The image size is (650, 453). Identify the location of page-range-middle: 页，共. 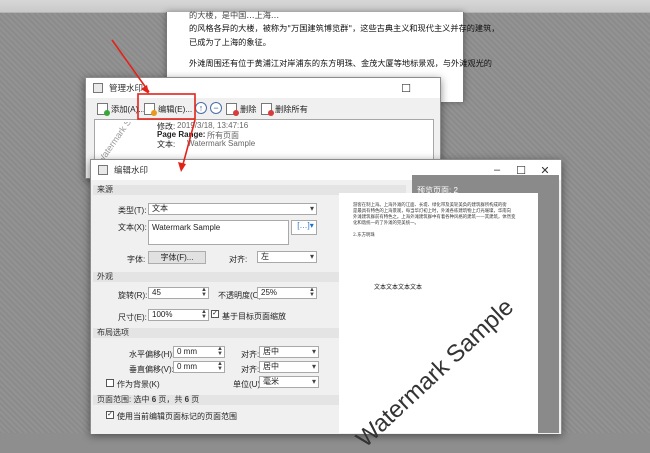
(170, 399).